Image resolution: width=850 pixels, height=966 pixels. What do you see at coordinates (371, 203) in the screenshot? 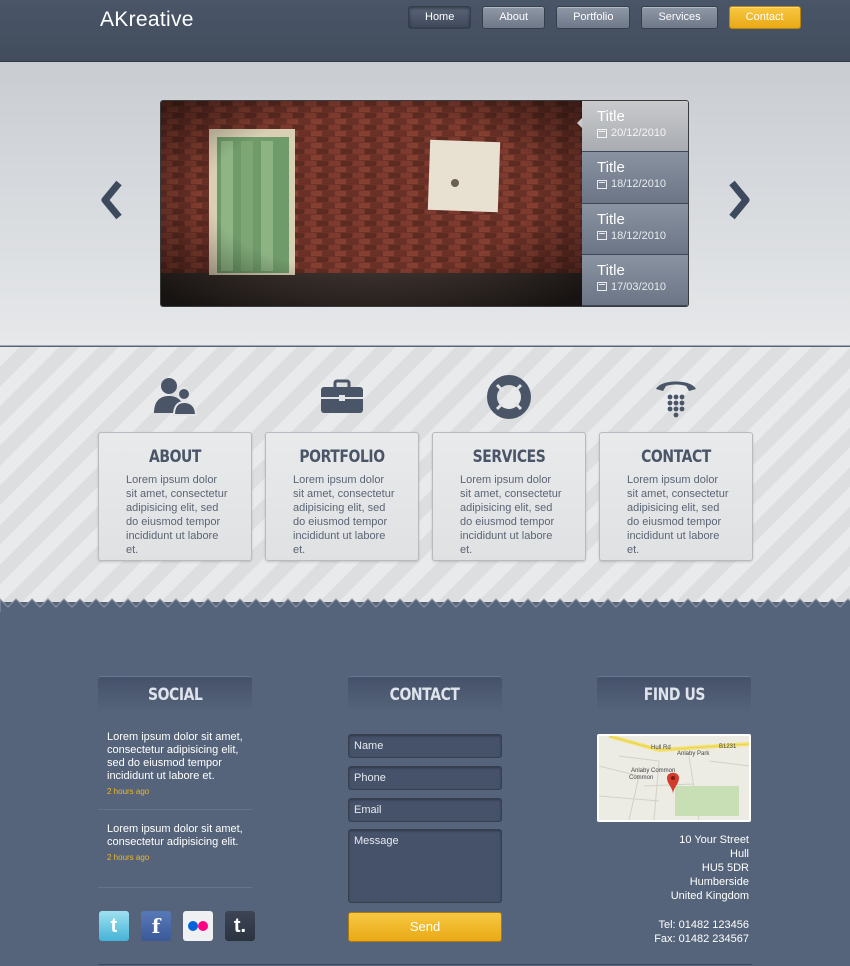
I see `slide-image` at bounding box center [371, 203].